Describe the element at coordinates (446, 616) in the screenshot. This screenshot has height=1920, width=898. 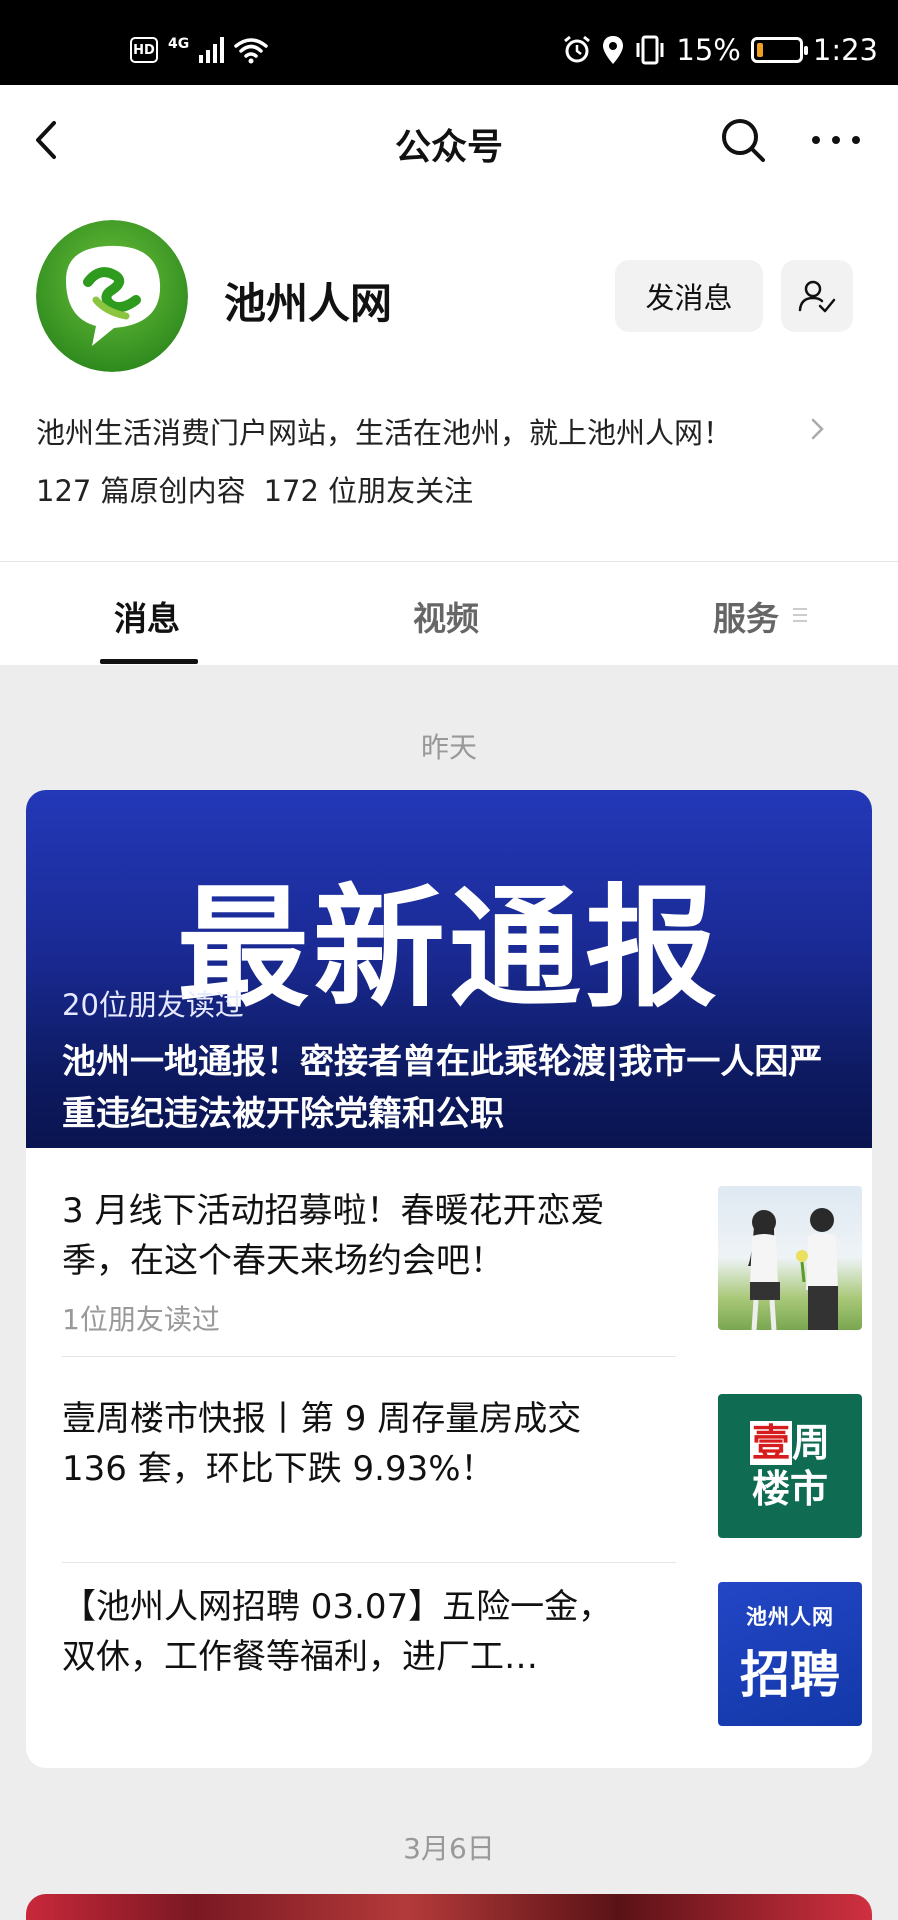
I see `tab-videos: 视频` at that location.